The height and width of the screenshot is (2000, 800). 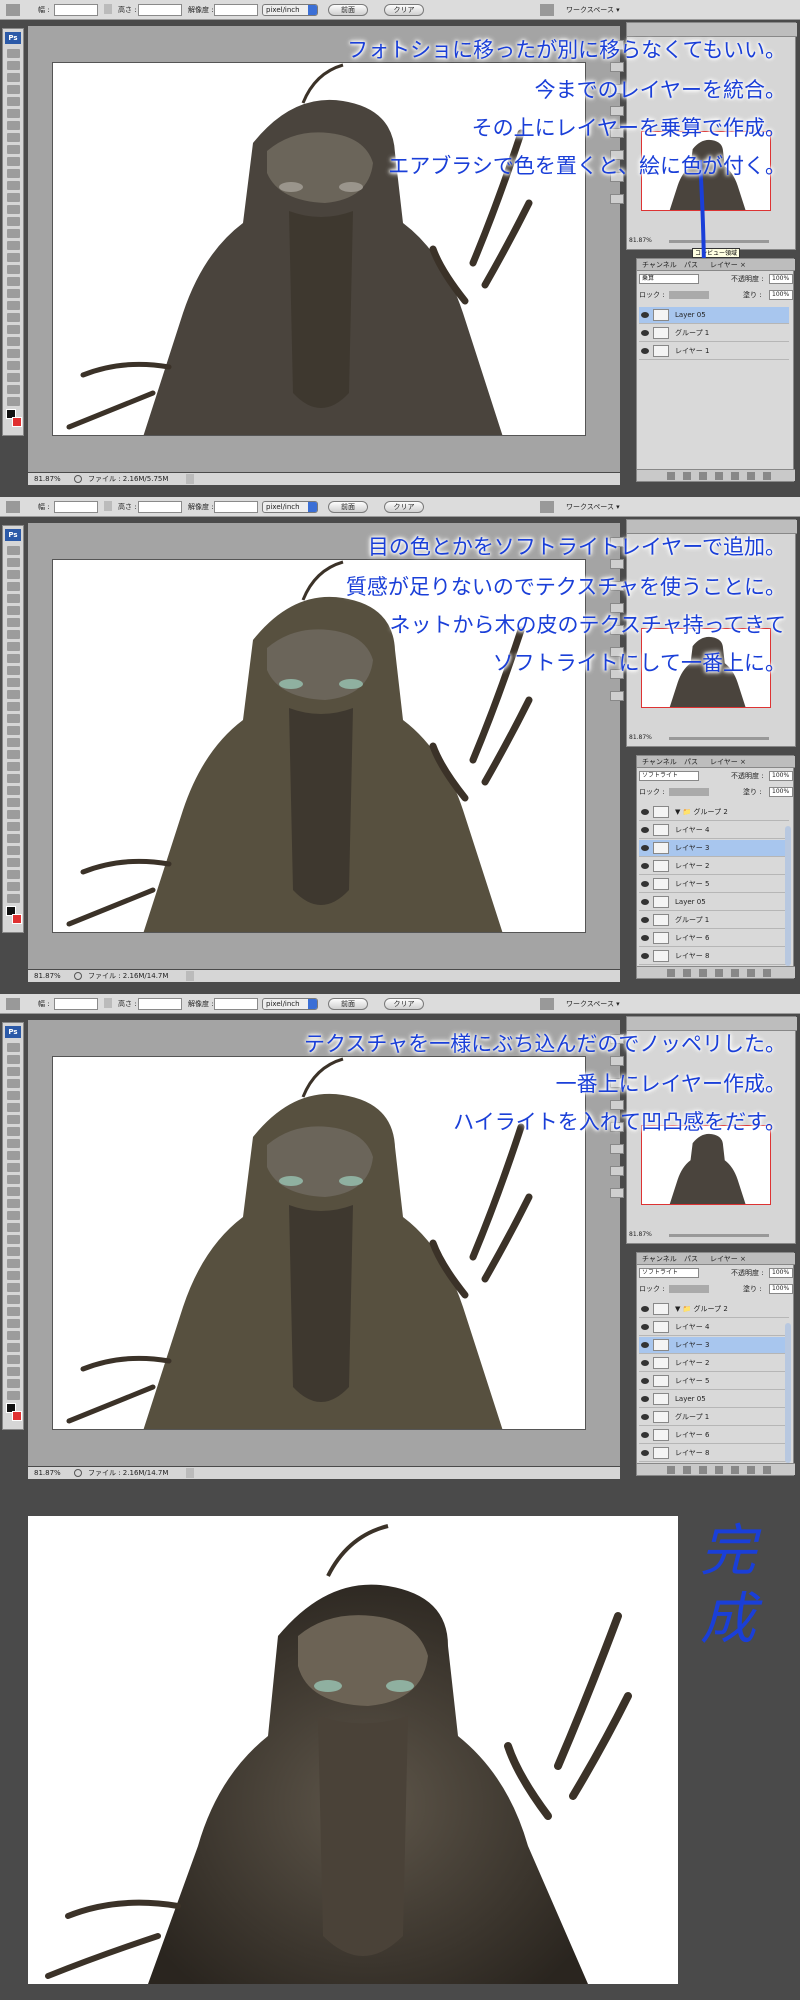 I want to click on group-icon, so click(x=735, y=476).